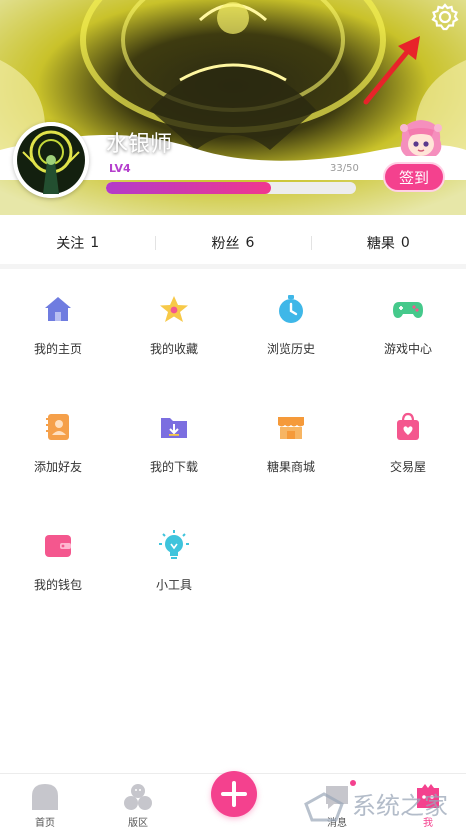 The width and height of the screenshot is (466, 831). I want to click on stat-label: 关注, so click(70, 244).